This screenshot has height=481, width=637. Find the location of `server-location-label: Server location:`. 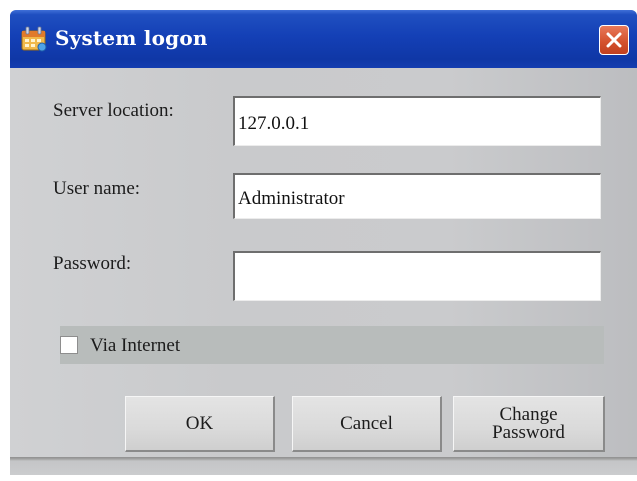

server-location-label: Server location: is located at coordinates (113, 110).